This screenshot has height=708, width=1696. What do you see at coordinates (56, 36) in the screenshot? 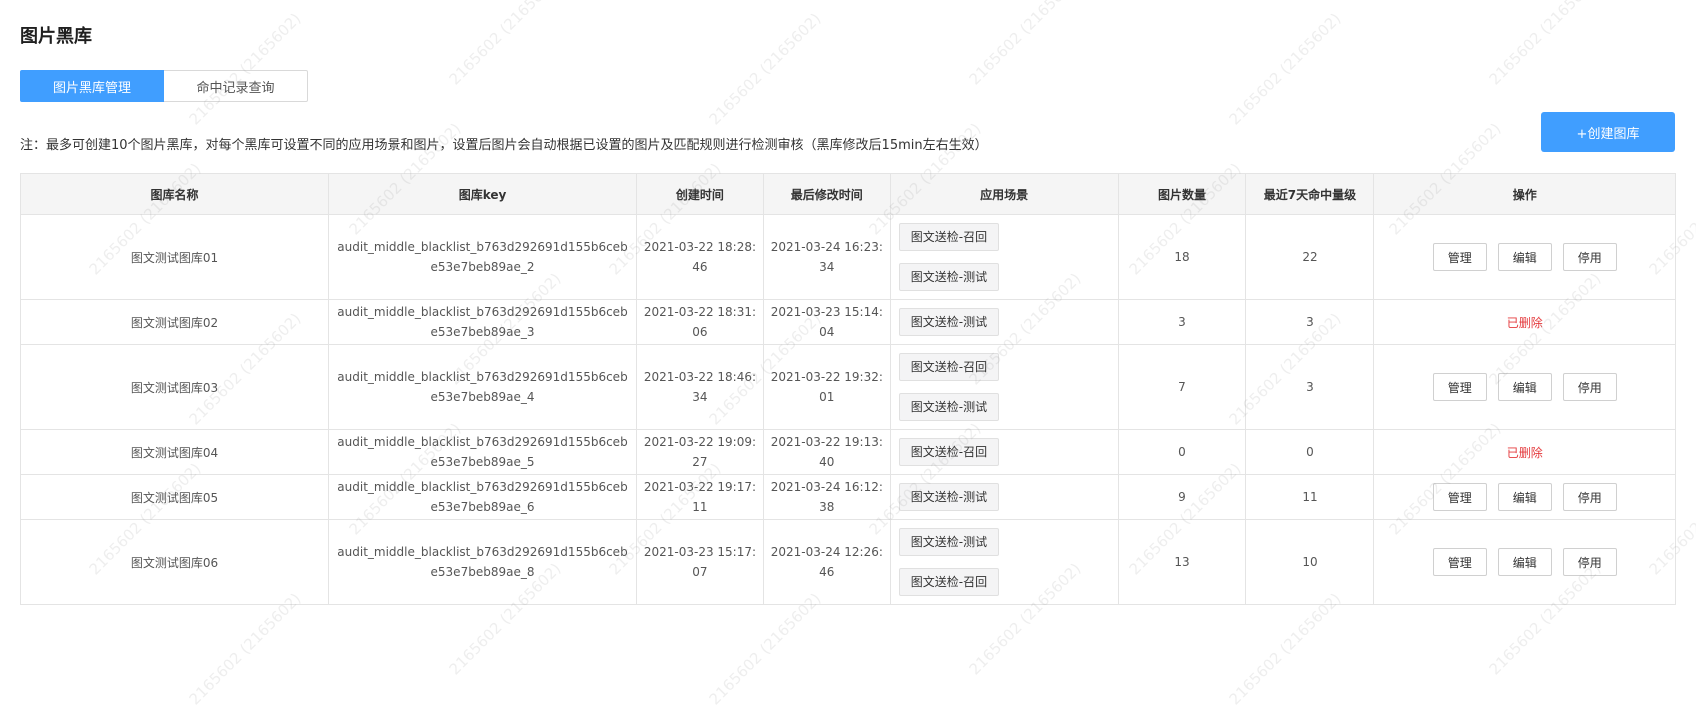
I see `page-title: 图片黑库` at bounding box center [56, 36].